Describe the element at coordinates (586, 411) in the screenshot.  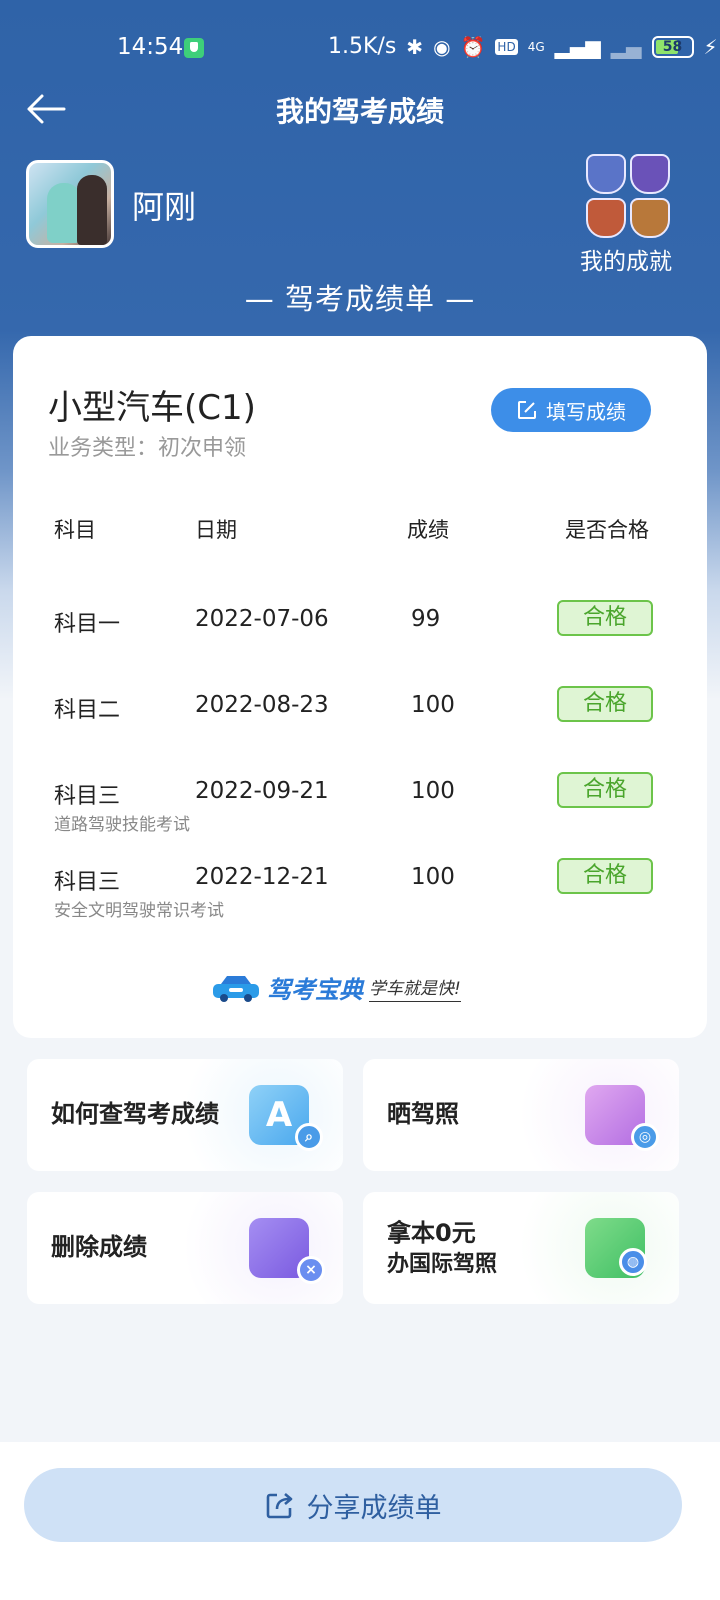
I see `fill-score-label: 填写成绩` at that location.